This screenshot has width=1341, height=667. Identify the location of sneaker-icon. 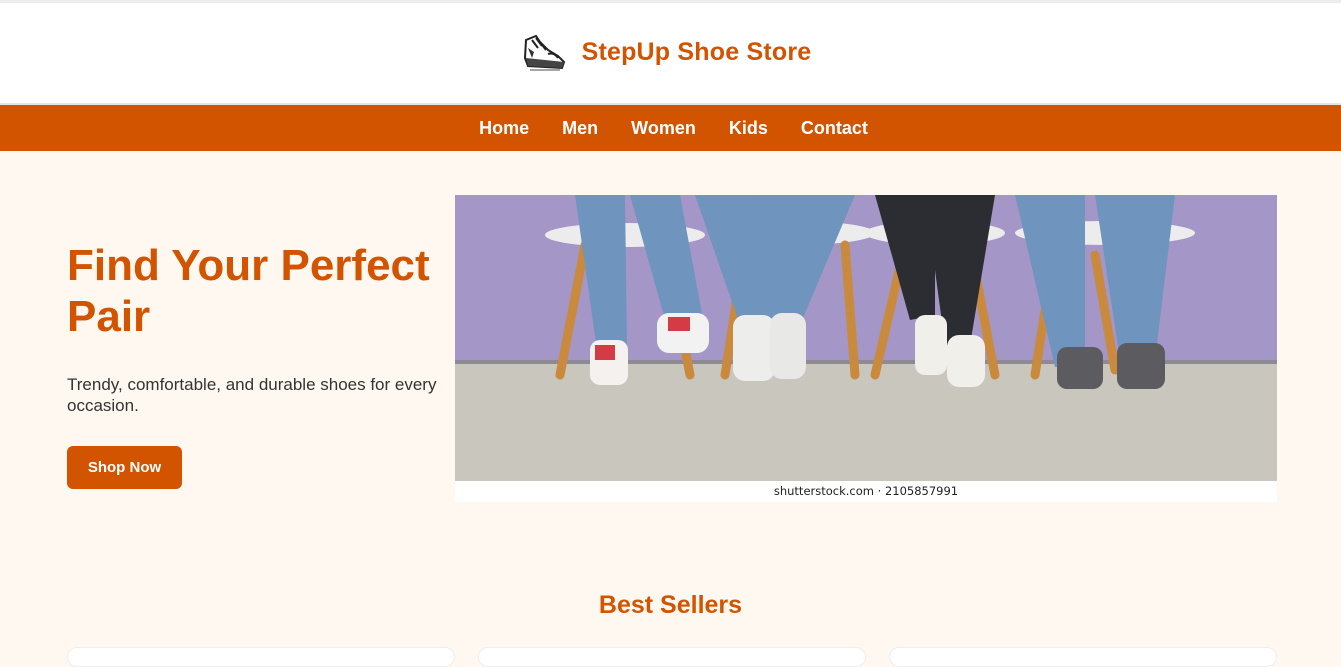
(544, 52).